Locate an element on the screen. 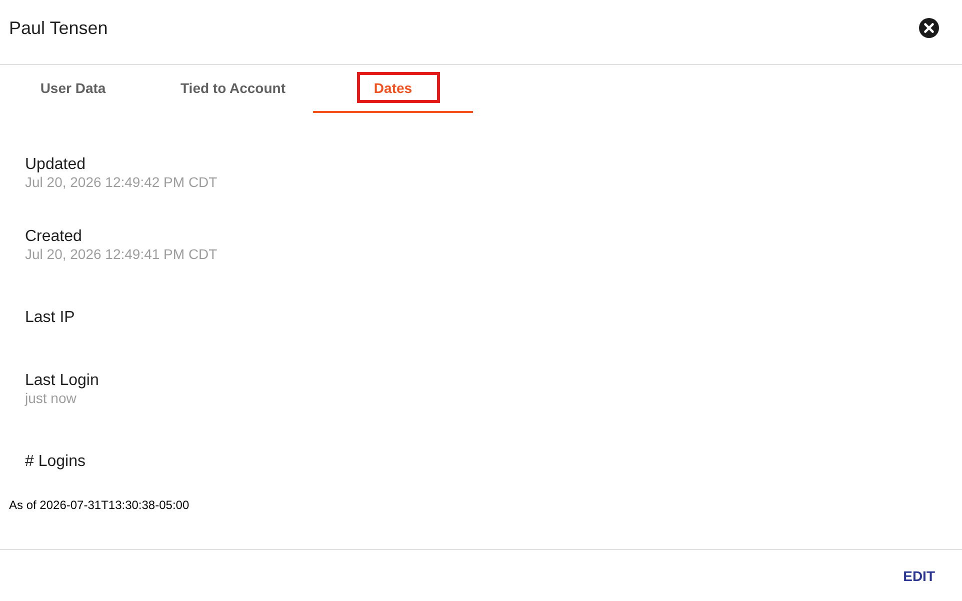 The image size is (962, 601). close-icon is located at coordinates (929, 28).